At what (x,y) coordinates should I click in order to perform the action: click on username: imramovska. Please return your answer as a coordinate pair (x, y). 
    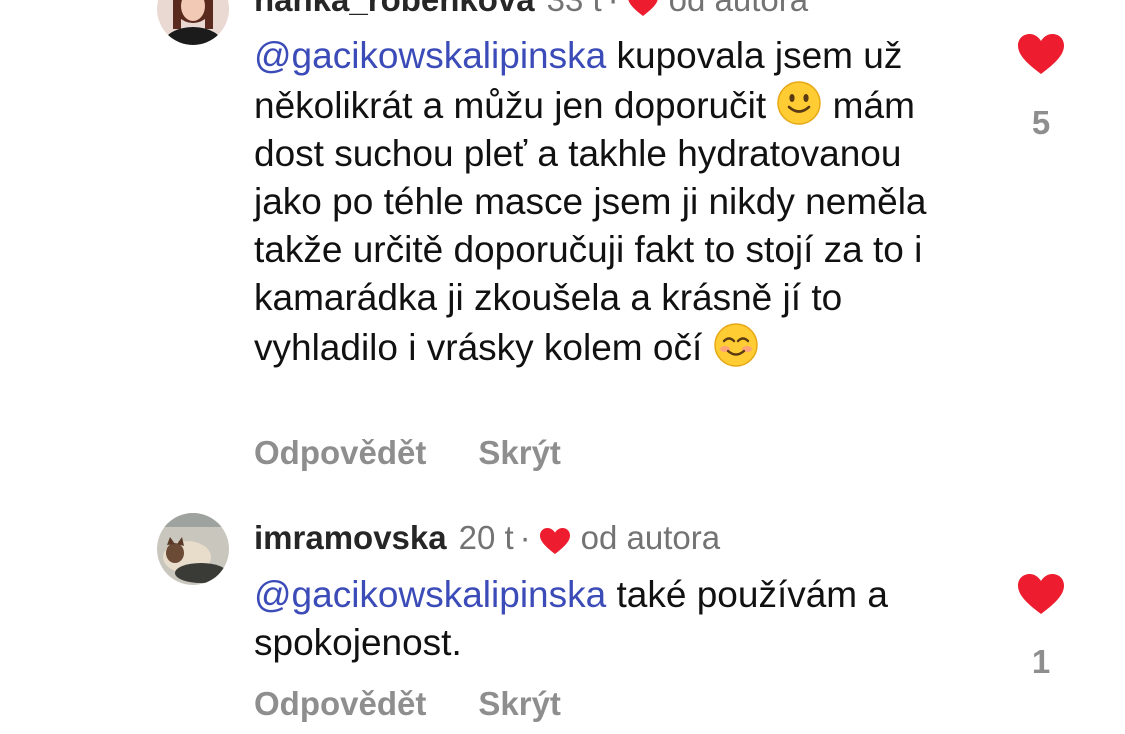
    Looking at the image, I should click on (350, 538).